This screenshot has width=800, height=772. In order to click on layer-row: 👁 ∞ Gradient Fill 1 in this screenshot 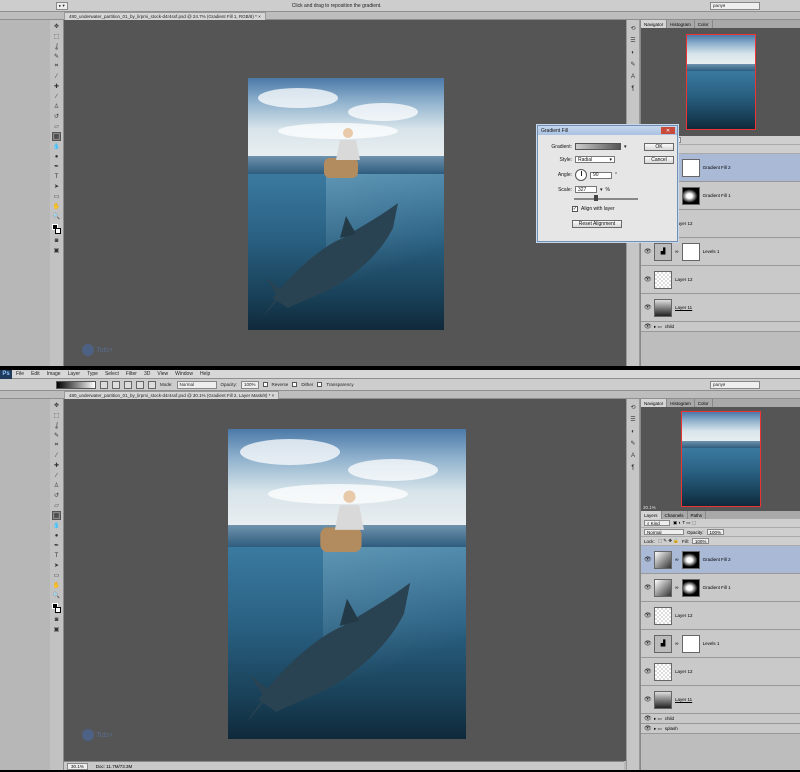, I will do `click(720, 588)`.